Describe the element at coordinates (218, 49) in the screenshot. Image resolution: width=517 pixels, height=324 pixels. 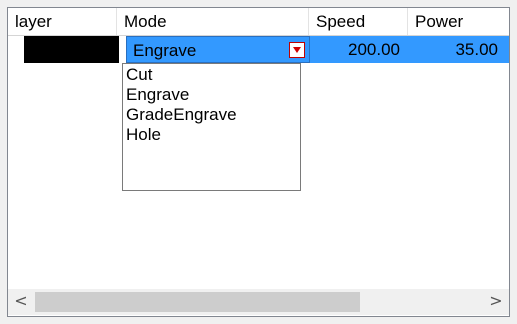
I see `mode-combobox: Engrave` at that location.